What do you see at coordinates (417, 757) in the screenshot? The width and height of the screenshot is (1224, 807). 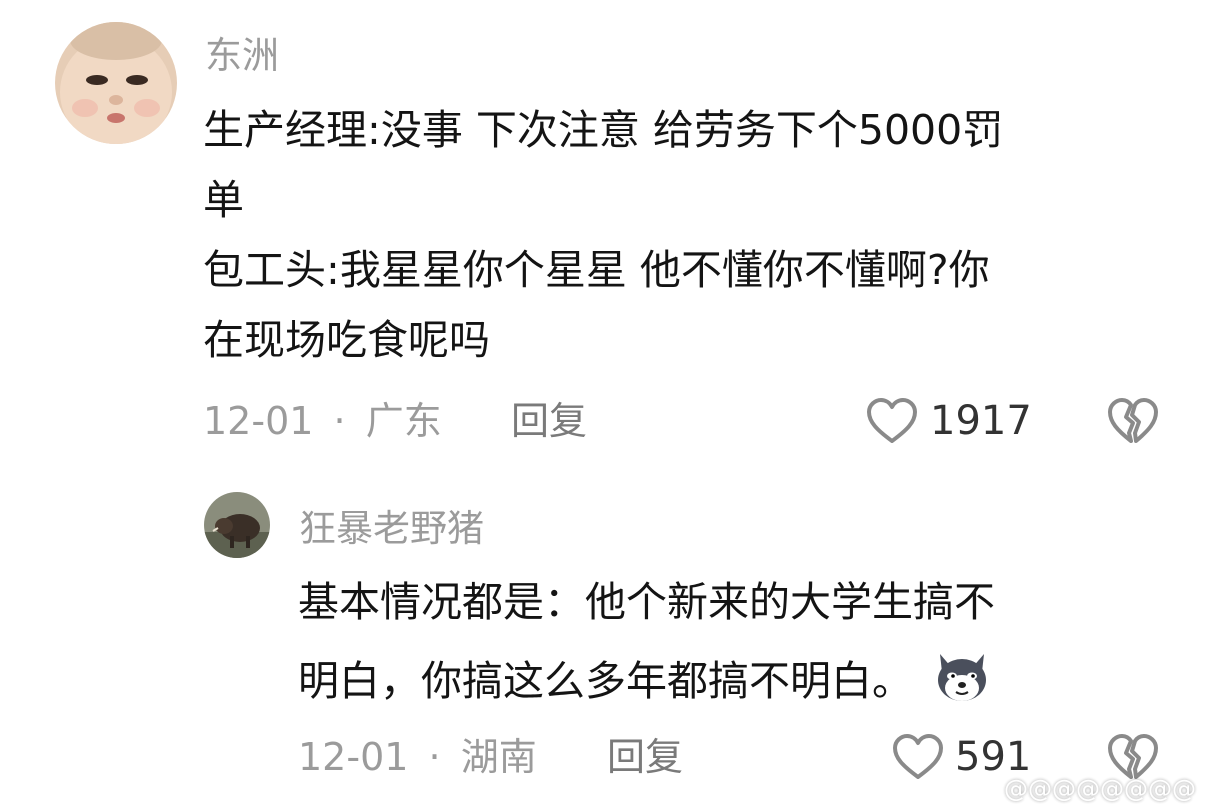 I see `comment-meta: 12-01 · 湖南` at bounding box center [417, 757].